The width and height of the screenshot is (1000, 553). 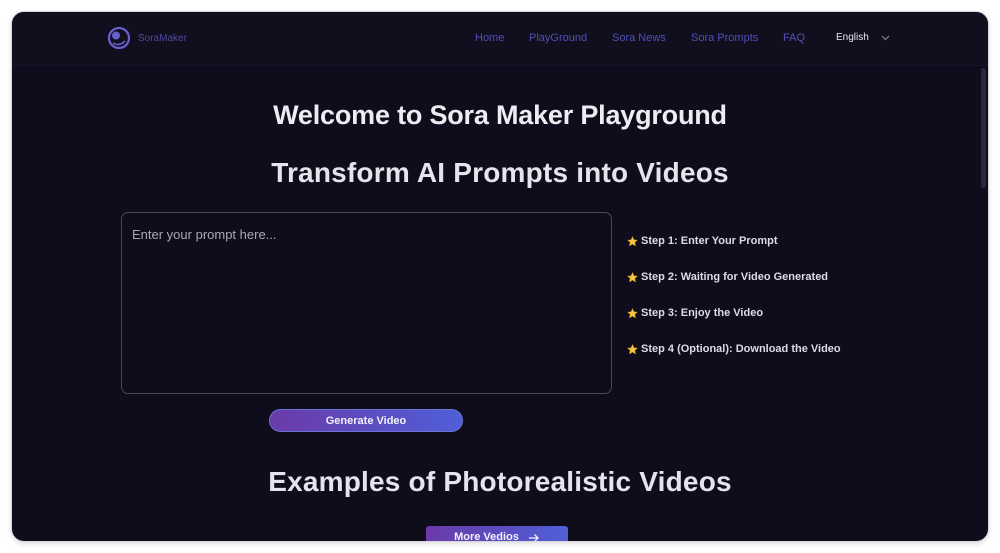 What do you see at coordinates (724, 38) in the screenshot?
I see `nav-link-sora-prompts: Sora Prompts` at bounding box center [724, 38].